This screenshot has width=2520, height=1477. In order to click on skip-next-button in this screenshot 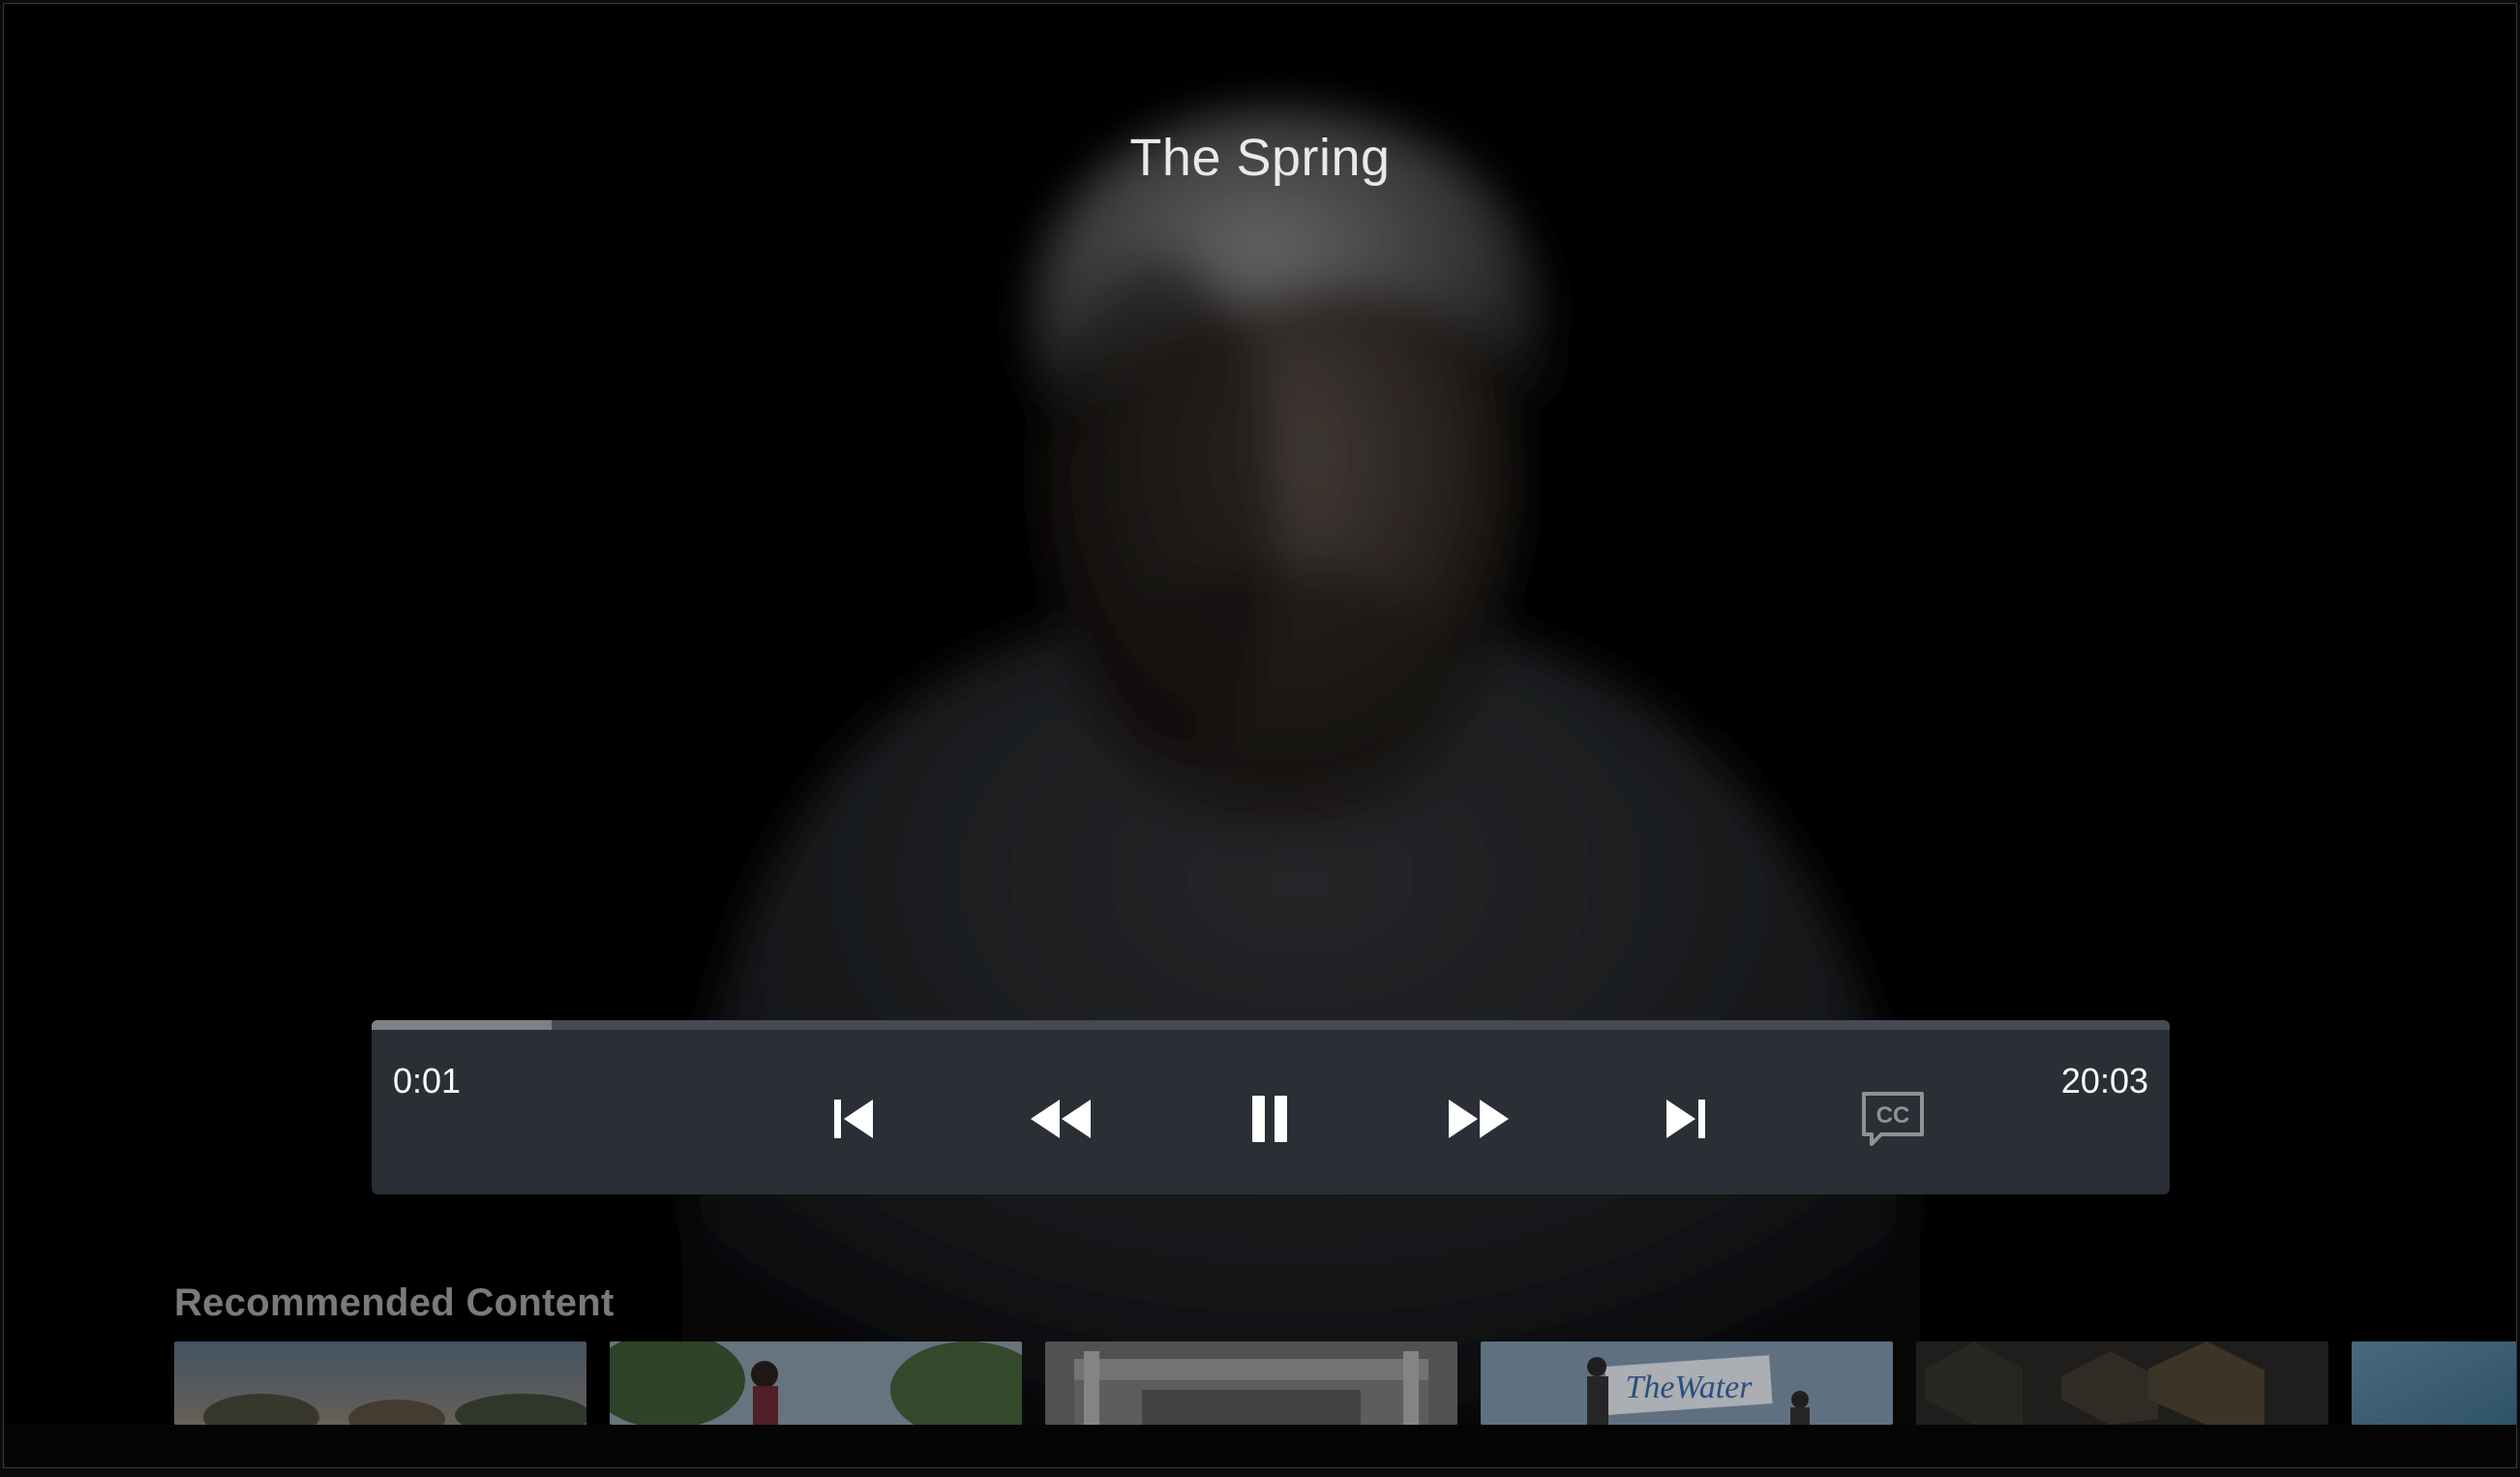, I will do `click(1686, 1119)`.